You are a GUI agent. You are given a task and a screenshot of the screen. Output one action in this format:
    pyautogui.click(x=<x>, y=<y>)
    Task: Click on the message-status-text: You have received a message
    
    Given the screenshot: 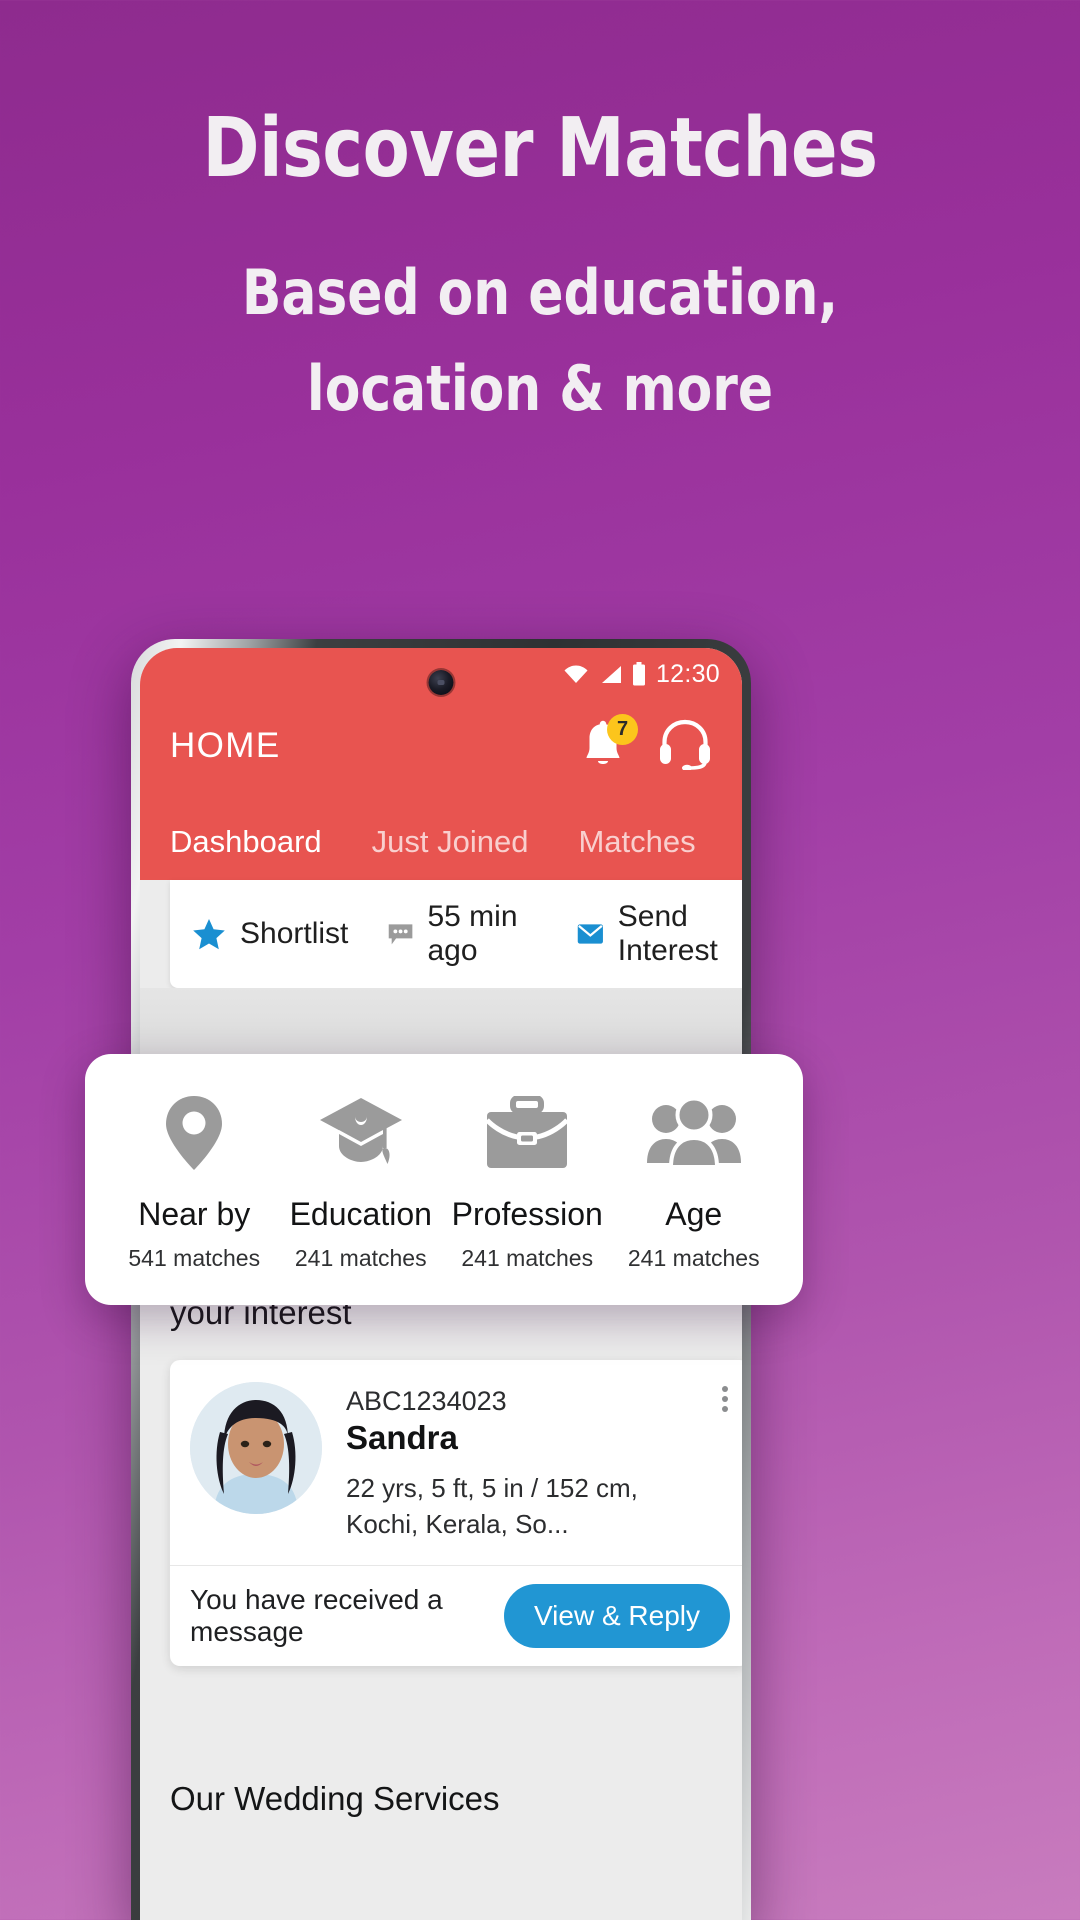 What is the action you would take?
    pyautogui.click(x=316, y=1615)
    